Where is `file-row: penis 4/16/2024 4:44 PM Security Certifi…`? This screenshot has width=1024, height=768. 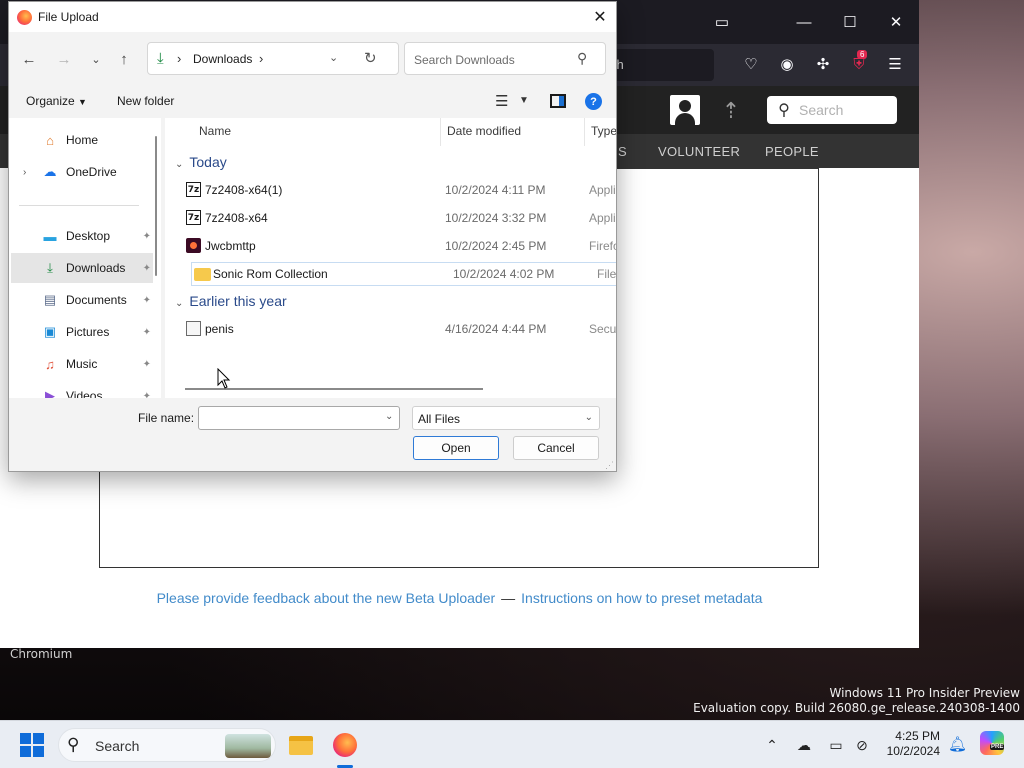
file-row: penis 4/16/2024 4:44 PM Security Certifi… is located at coordinates (399, 329).